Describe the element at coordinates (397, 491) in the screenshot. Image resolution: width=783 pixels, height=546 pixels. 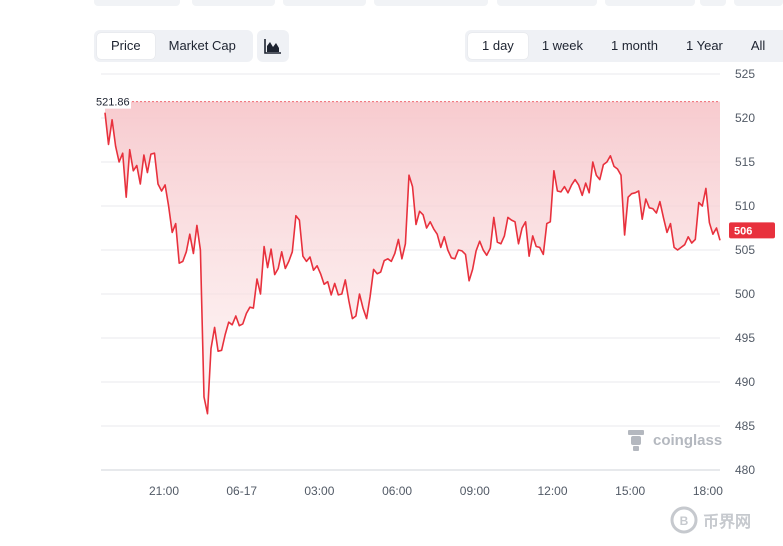
I see `x-tick-label: 06:00` at that location.